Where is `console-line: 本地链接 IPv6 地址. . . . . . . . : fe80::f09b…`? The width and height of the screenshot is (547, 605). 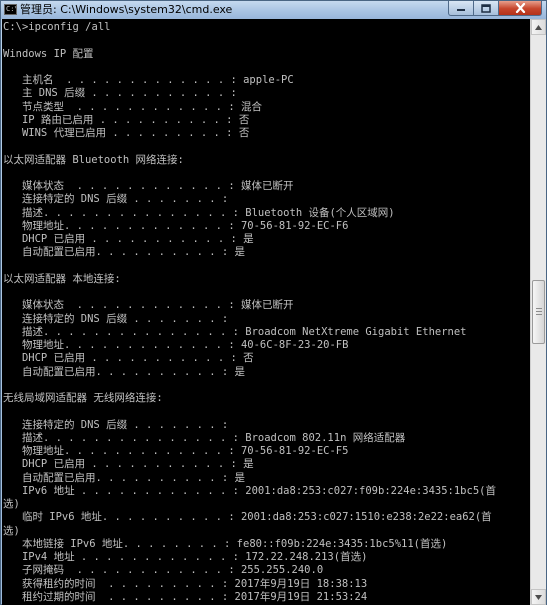
console-line: 本地链接 IPv6 地址. . . . . . . . : fe80::f09b… is located at coordinates (225, 543).